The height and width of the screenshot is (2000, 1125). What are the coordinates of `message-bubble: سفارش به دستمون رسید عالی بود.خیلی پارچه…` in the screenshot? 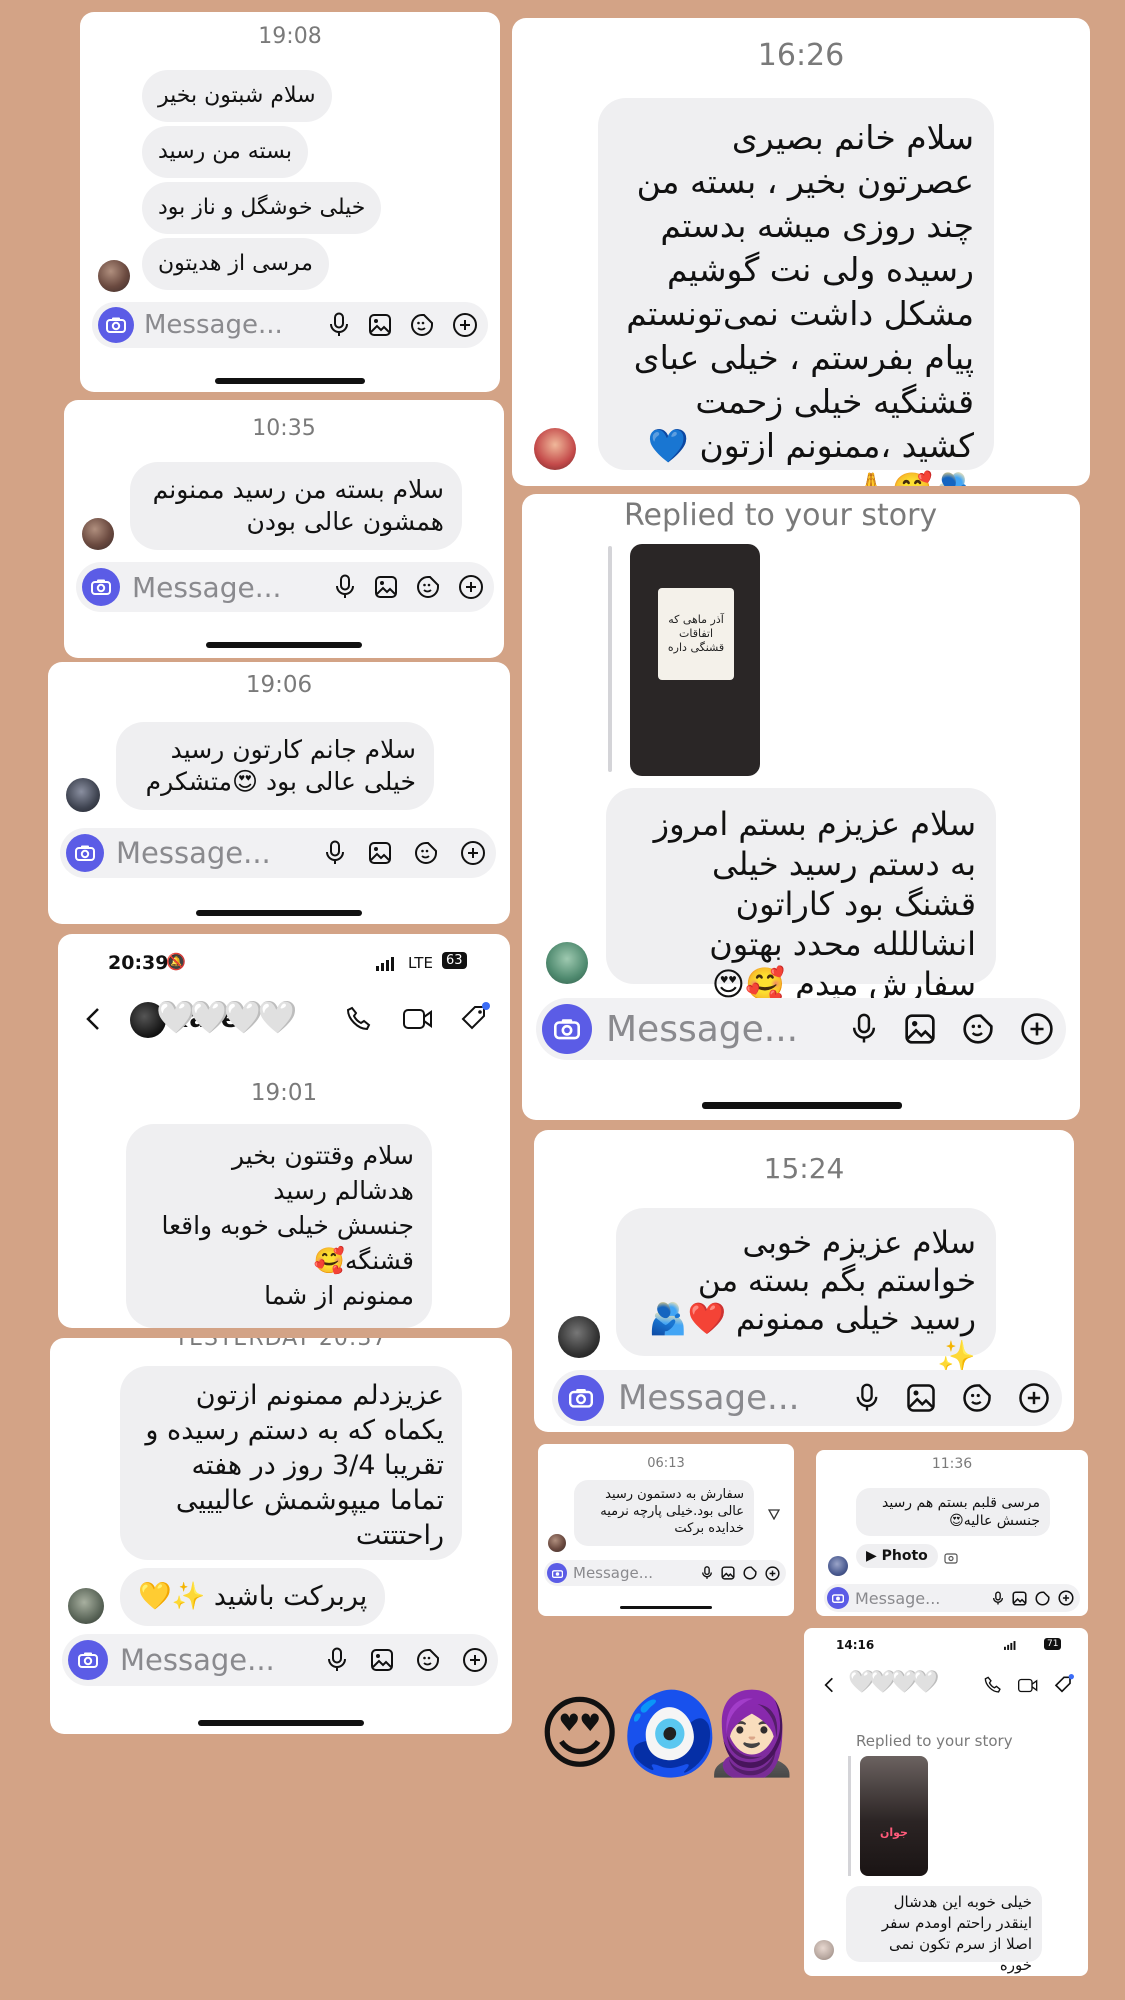 It's located at (664, 1513).